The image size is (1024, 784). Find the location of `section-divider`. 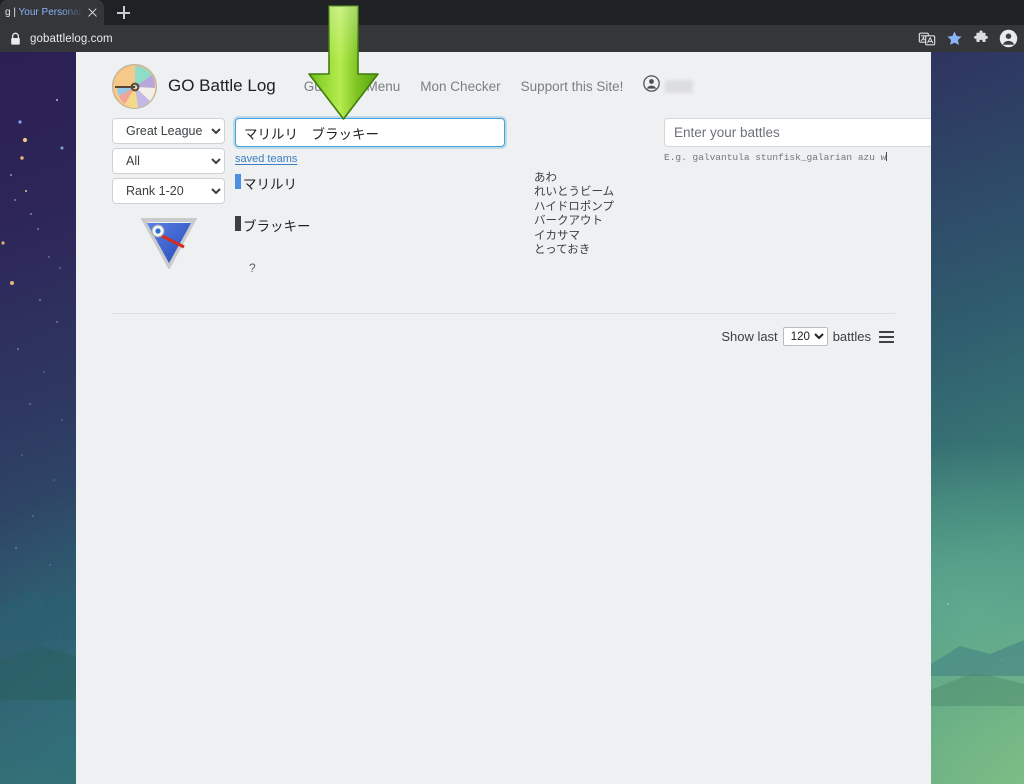

section-divider is located at coordinates (503, 313).